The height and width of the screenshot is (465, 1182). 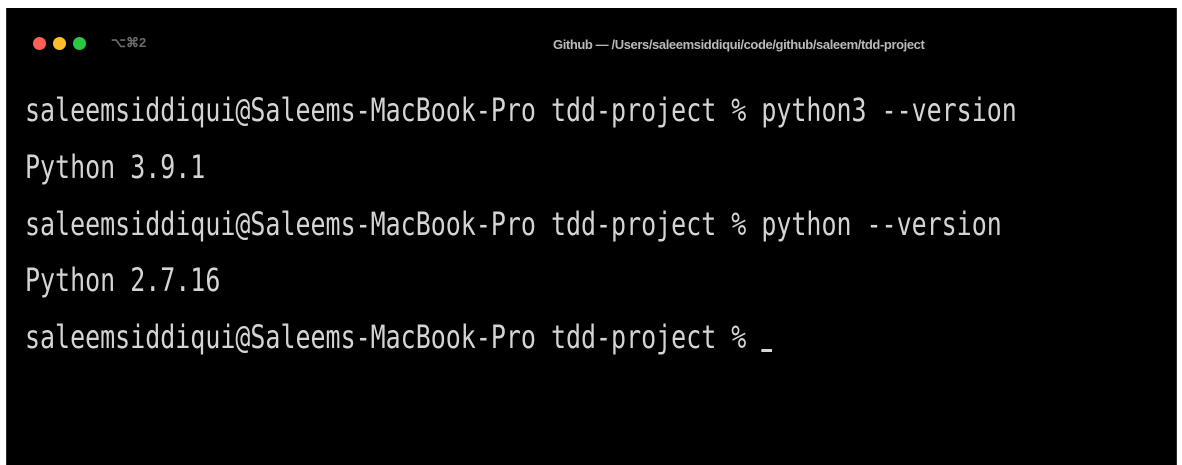 I want to click on command-output: Python 2.7.16, so click(x=123, y=280).